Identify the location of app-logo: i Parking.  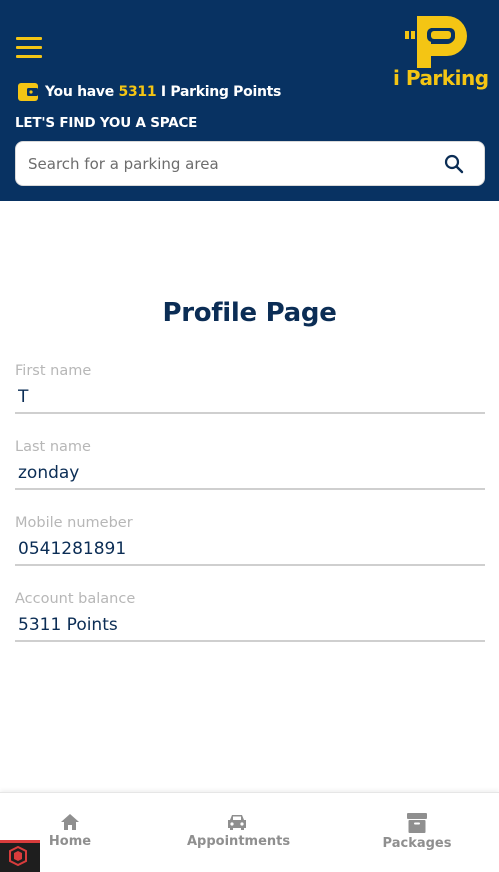
(441, 54).